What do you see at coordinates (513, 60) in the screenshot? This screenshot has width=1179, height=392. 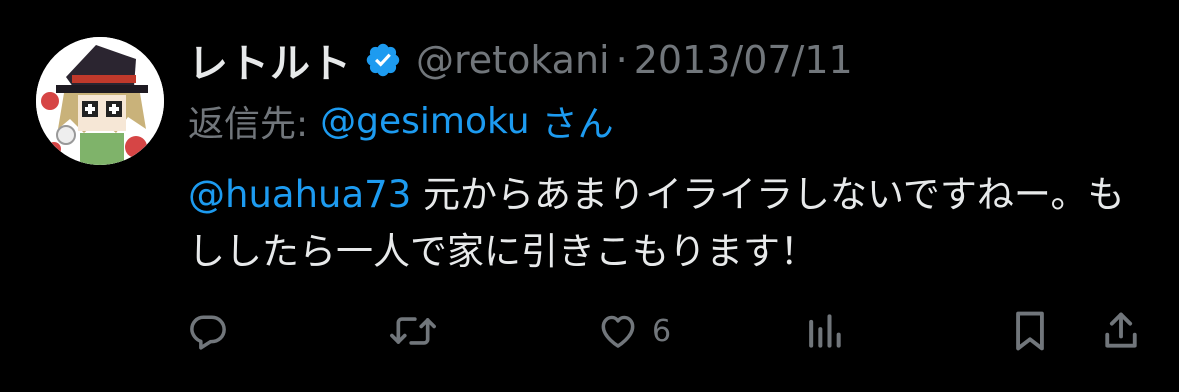 I see `author-handle: @retokani` at bounding box center [513, 60].